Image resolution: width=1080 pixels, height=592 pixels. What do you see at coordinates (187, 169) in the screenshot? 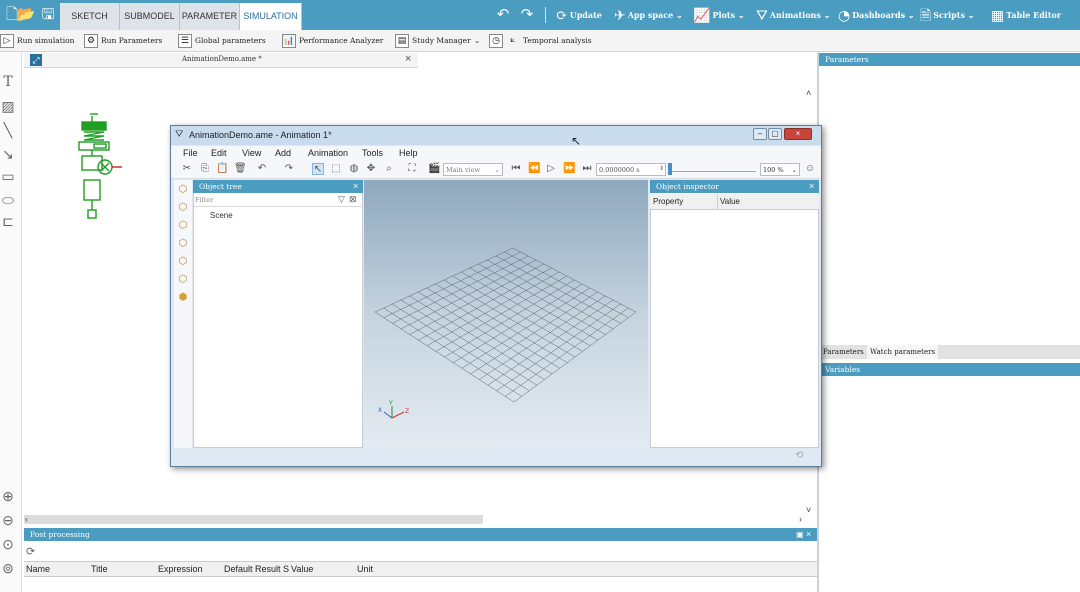
I see `cut-icon: ✂` at bounding box center [187, 169].